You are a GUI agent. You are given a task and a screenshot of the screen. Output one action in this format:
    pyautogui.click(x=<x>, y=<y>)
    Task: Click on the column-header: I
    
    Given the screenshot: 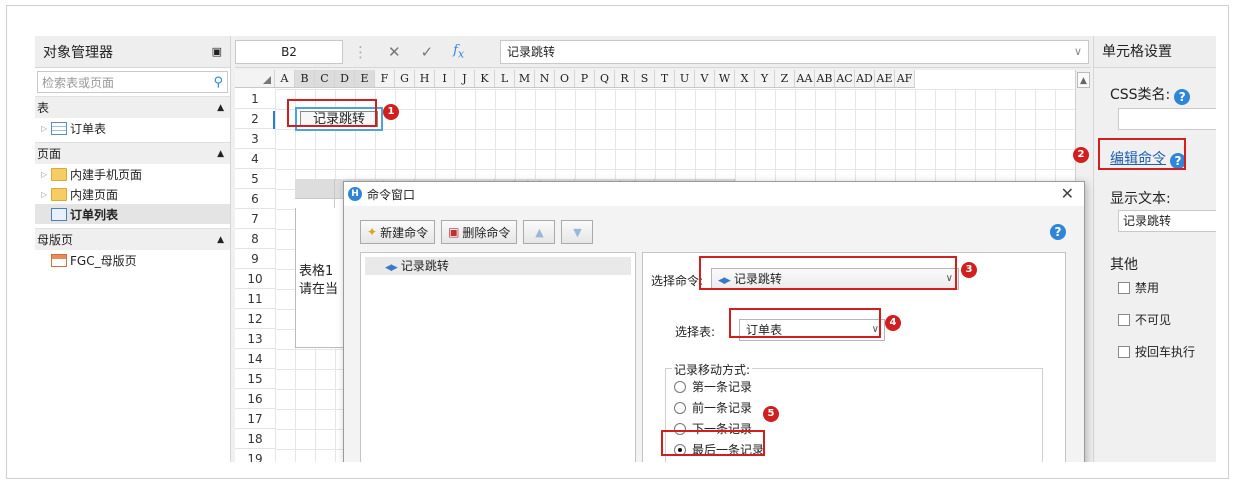 What is the action you would take?
    pyautogui.click(x=445, y=78)
    